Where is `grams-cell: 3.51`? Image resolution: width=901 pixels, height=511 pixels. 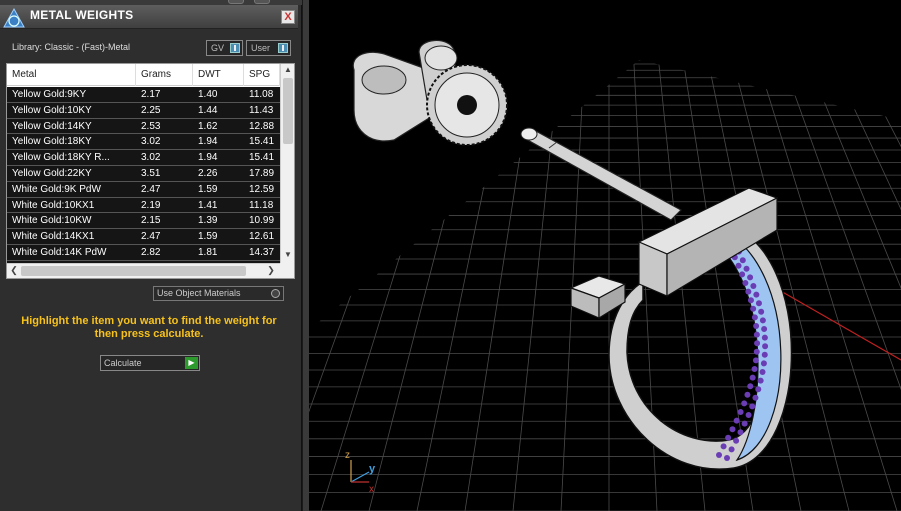 grams-cell: 3.51 is located at coordinates (151, 173).